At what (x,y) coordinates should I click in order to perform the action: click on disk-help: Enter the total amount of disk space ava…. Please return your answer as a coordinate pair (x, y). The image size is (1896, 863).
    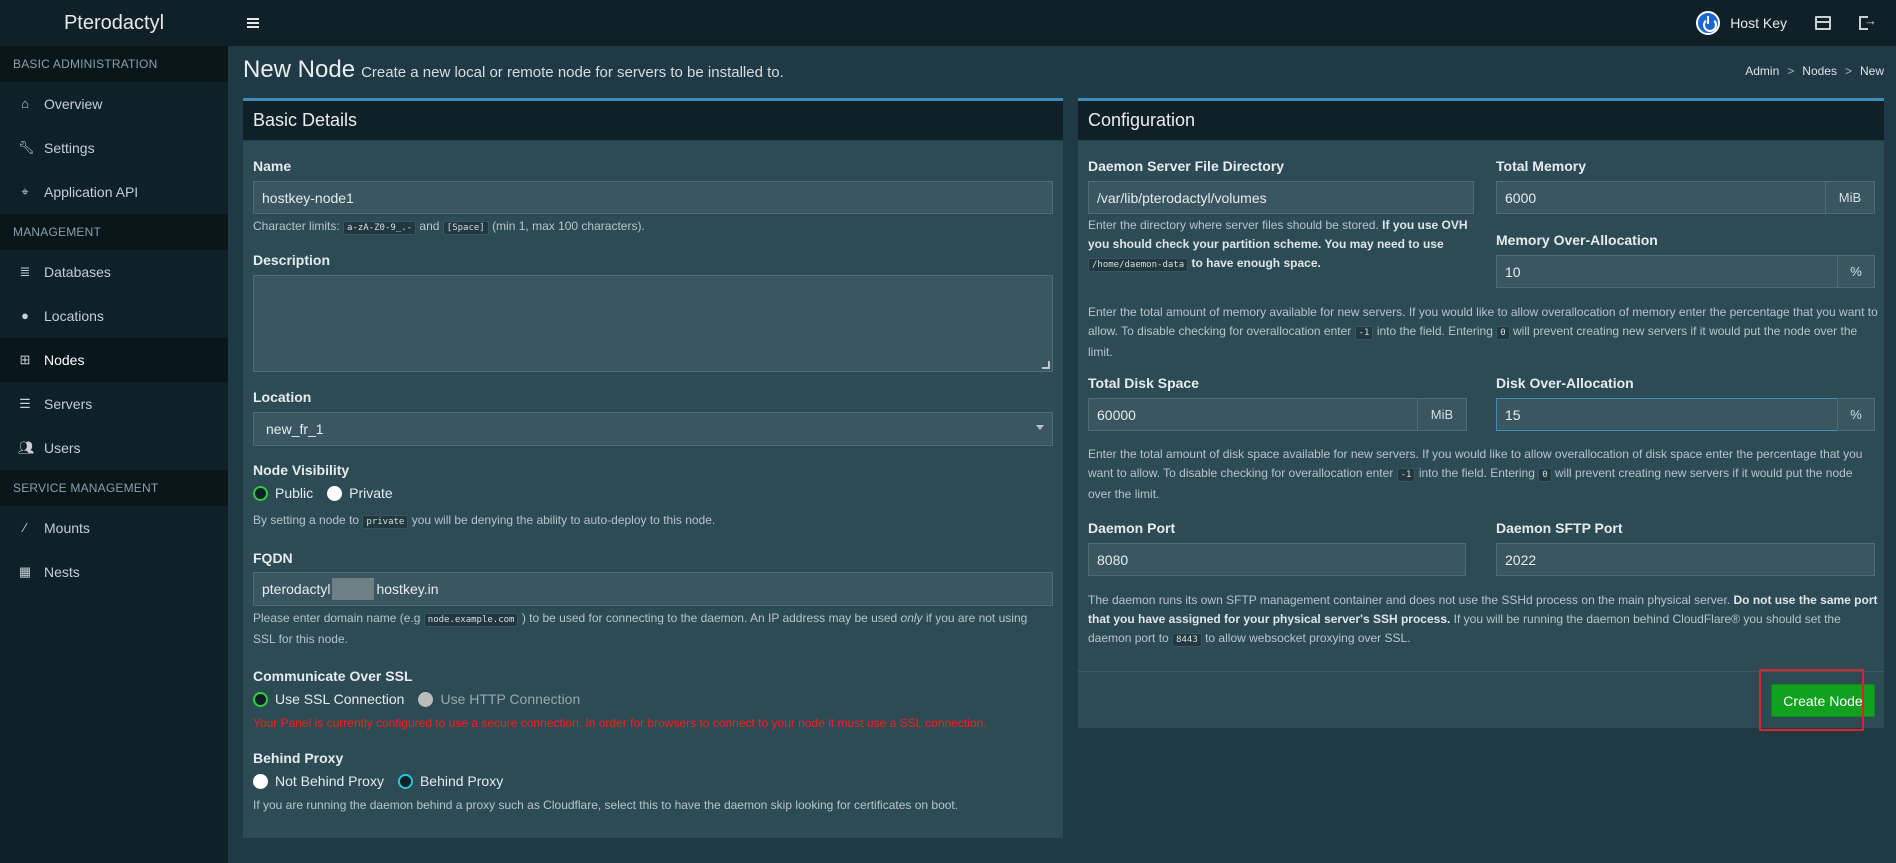
    Looking at the image, I should click on (1475, 474).